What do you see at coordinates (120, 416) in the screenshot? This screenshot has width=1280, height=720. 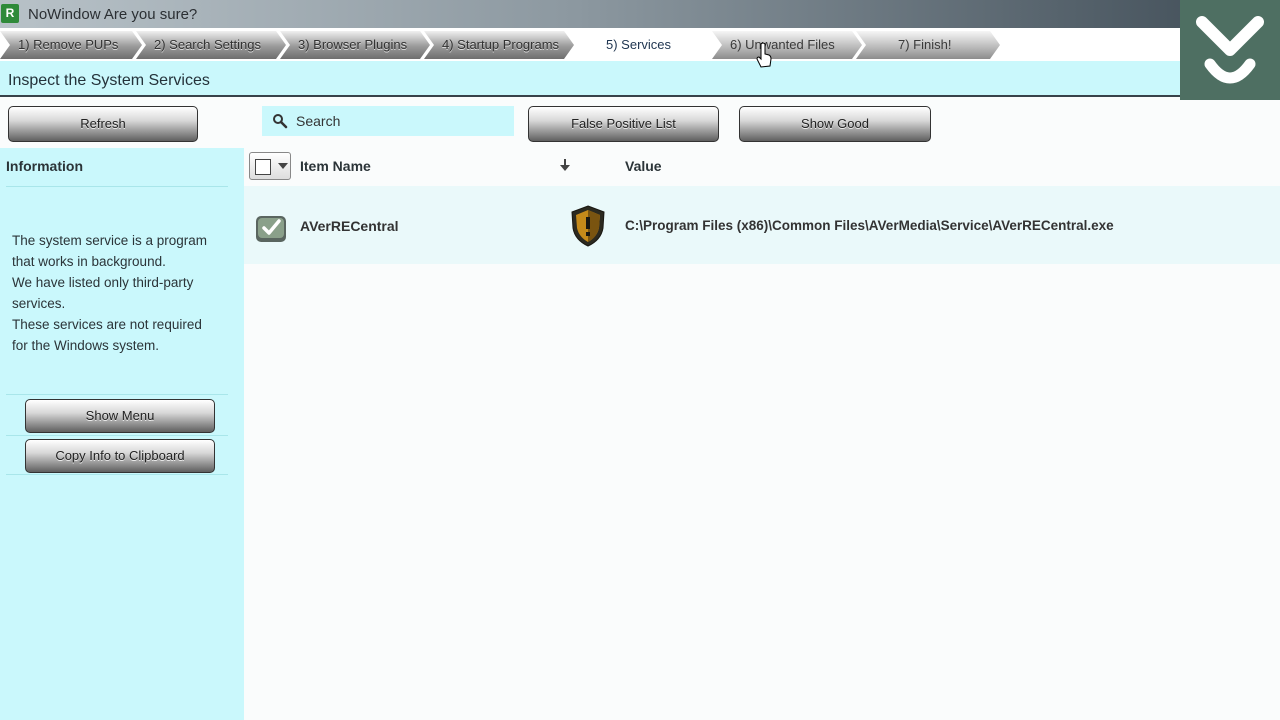 I see `show-menu-button: Show Menu` at bounding box center [120, 416].